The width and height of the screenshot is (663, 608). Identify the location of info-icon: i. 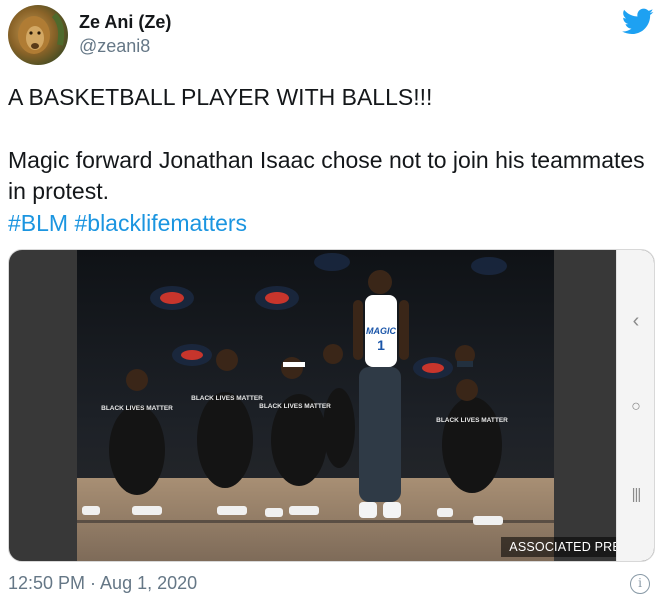
(640, 584).